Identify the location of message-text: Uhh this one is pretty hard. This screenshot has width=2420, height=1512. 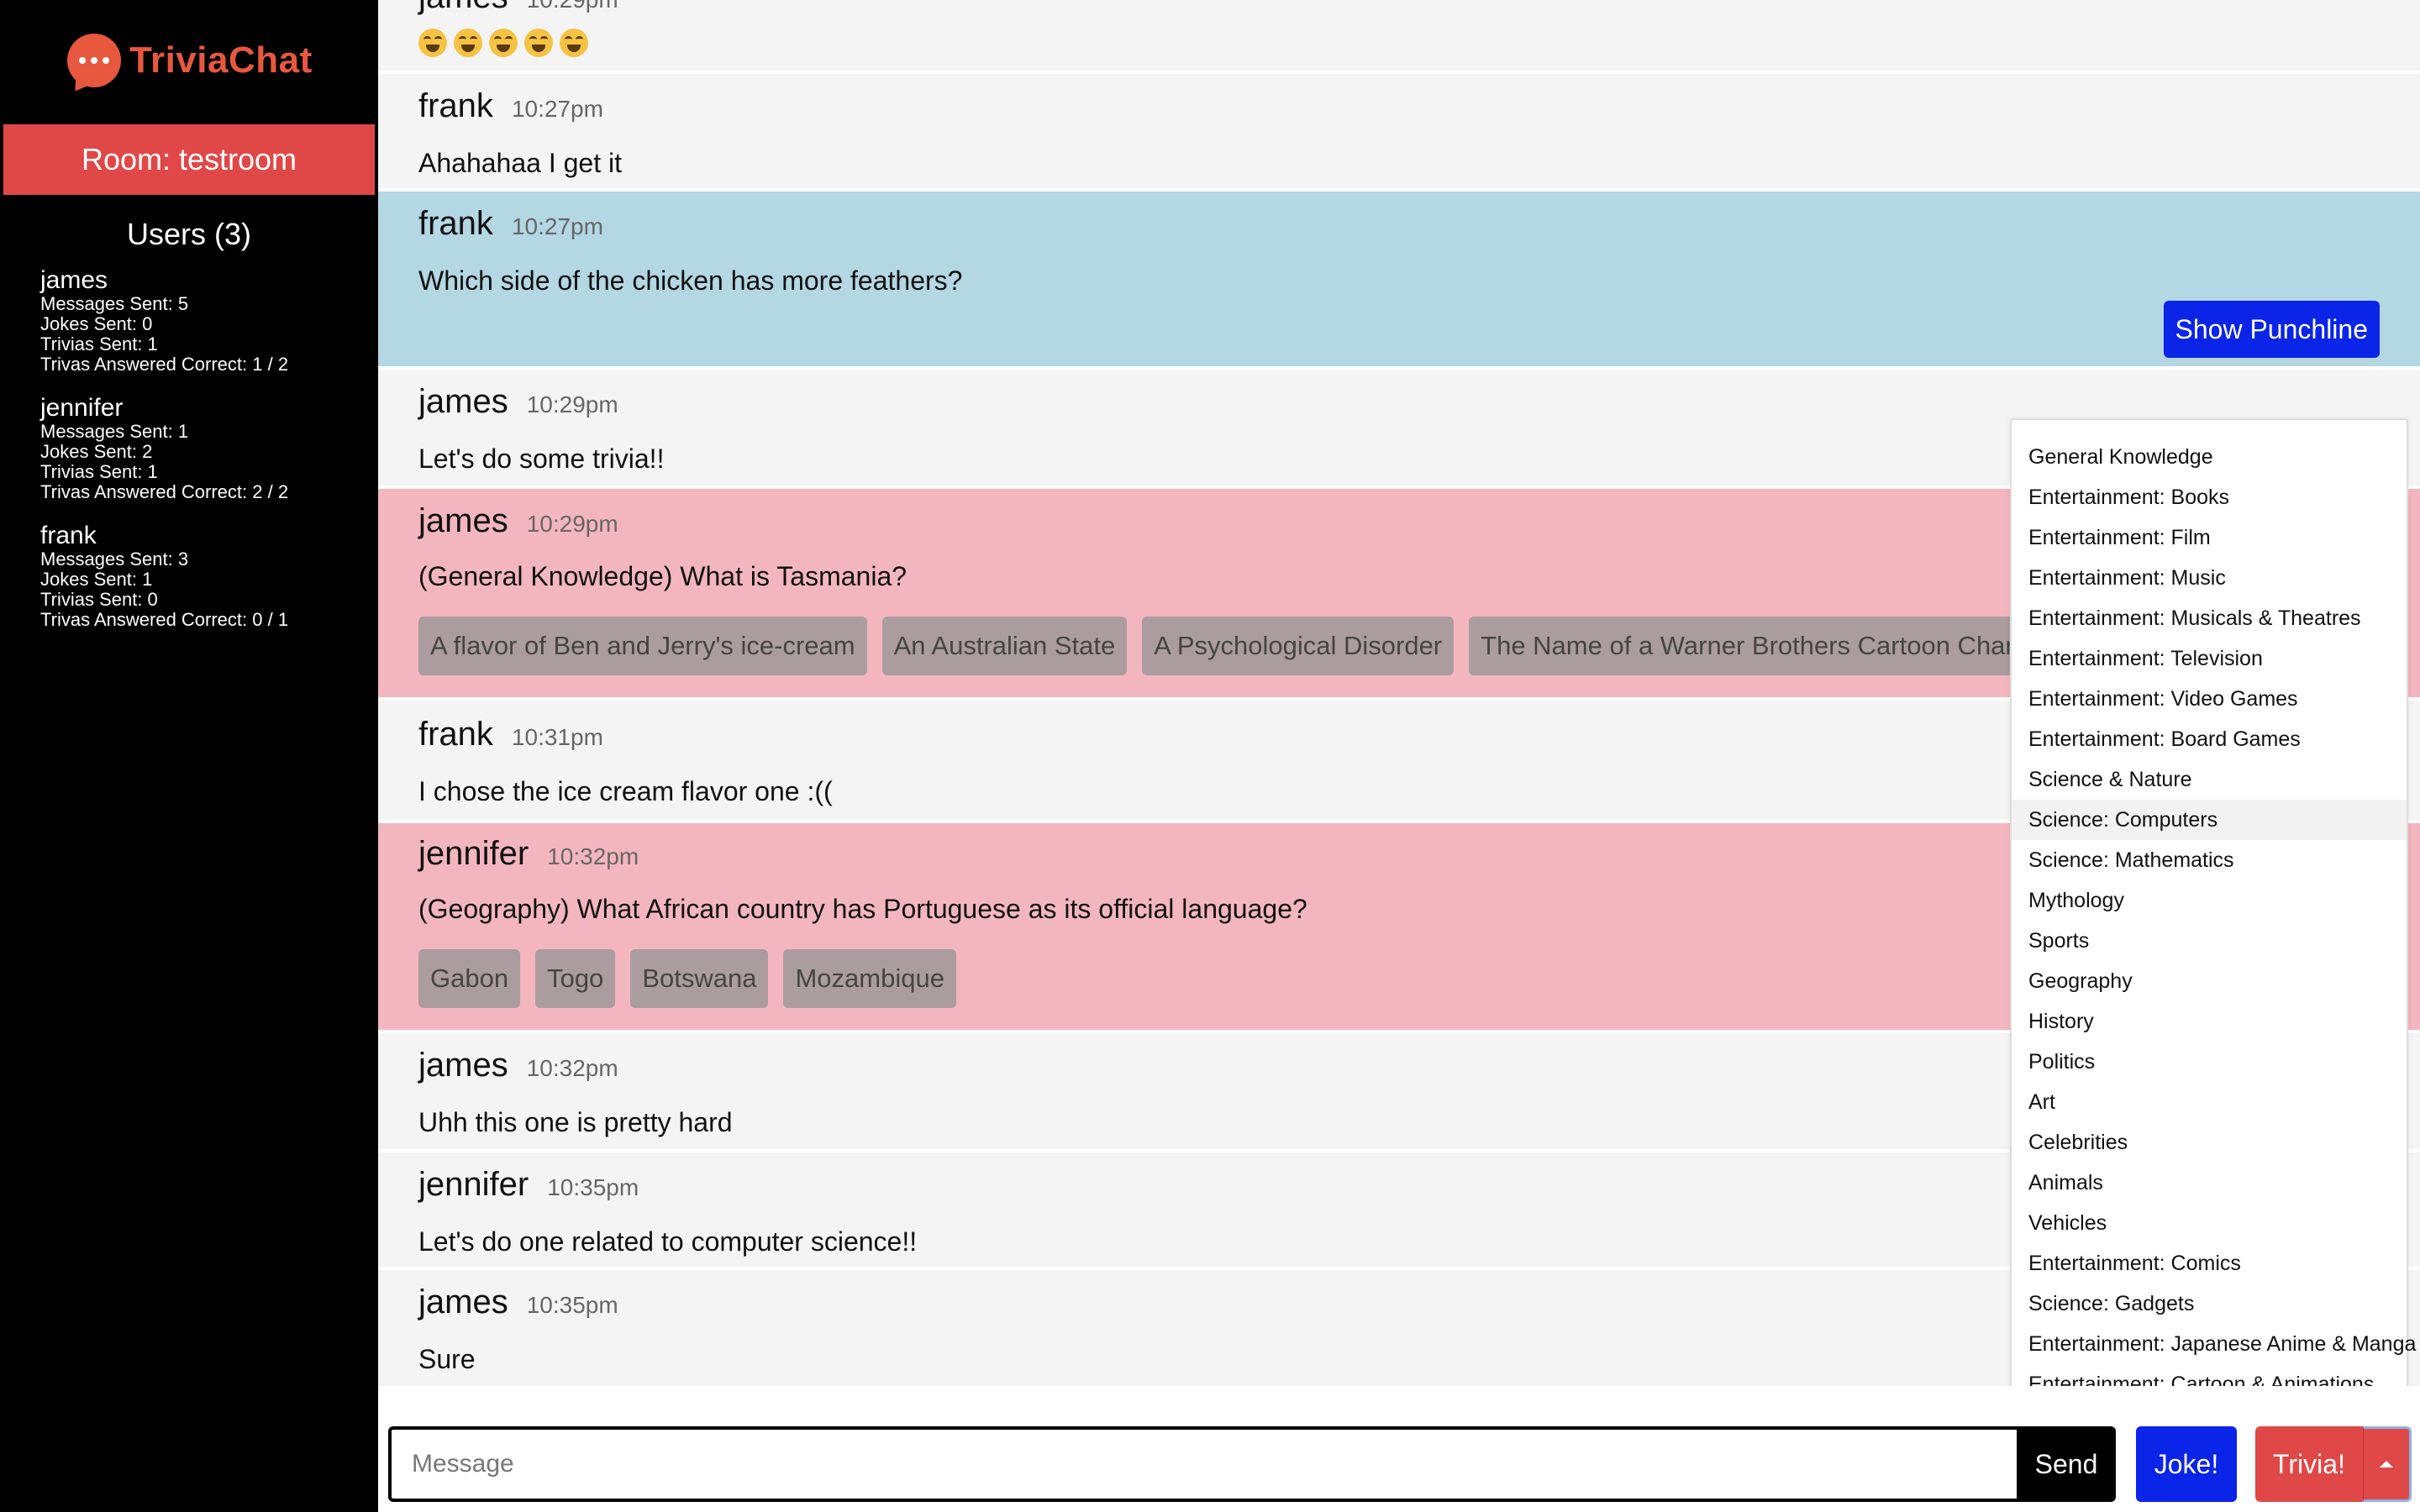
(575, 1122).